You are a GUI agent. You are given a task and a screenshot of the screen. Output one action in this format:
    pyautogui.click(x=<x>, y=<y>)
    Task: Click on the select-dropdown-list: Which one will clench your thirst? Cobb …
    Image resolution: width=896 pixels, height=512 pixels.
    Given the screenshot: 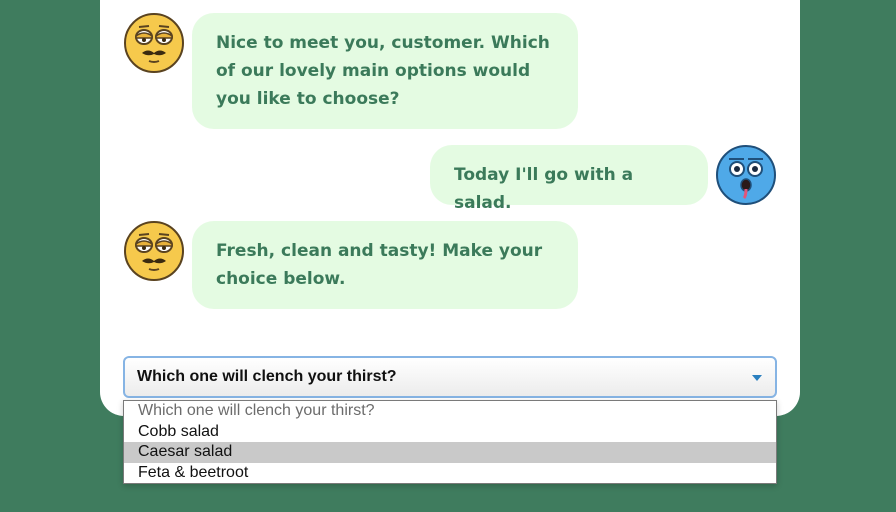 What is the action you would take?
    pyautogui.click(x=450, y=442)
    